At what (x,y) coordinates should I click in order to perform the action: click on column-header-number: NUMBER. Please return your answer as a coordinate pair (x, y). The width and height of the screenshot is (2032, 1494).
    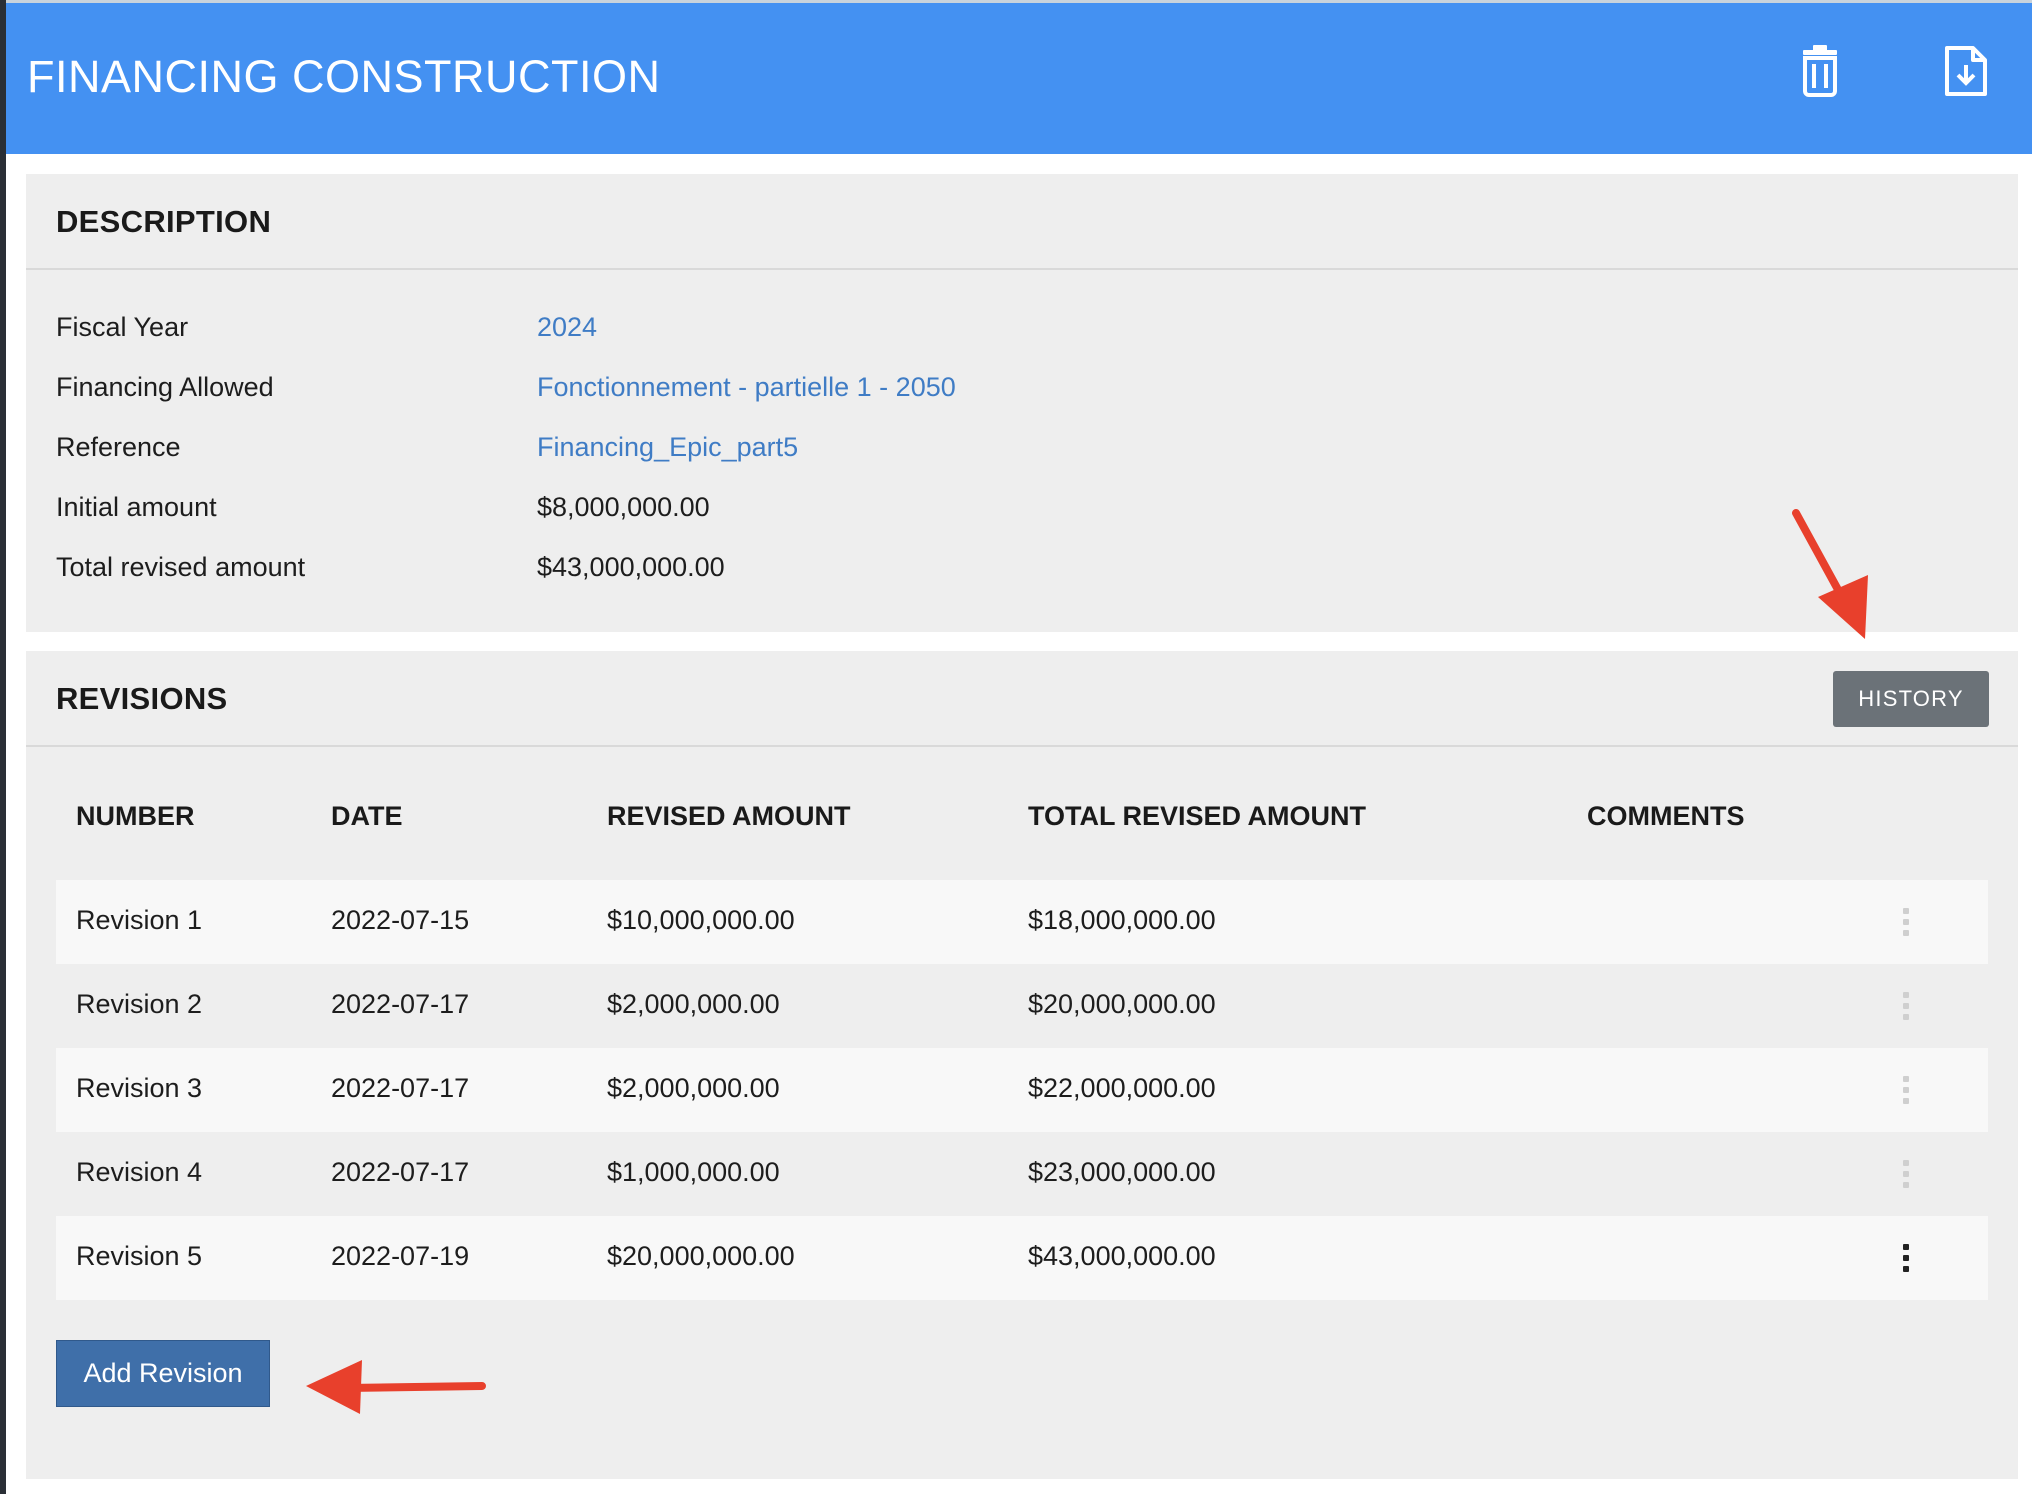
    Looking at the image, I should click on (135, 816).